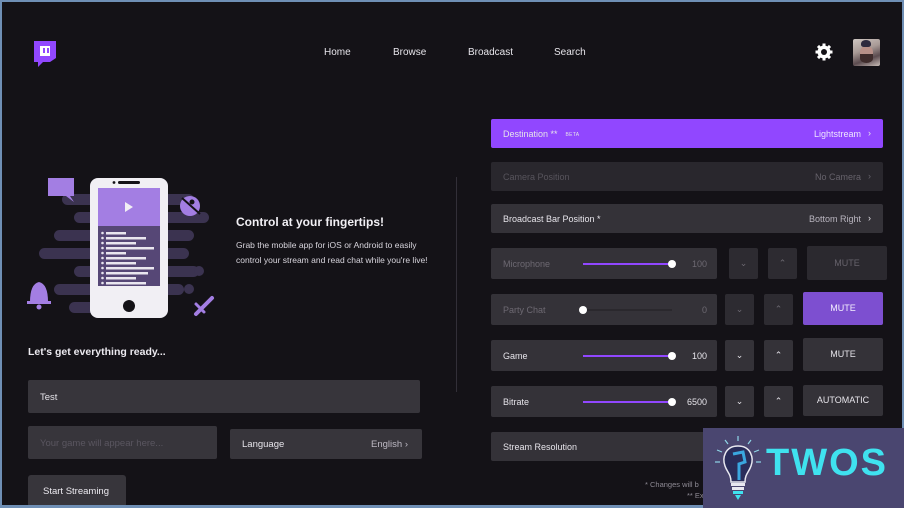 The height and width of the screenshot is (508, 904). I want to click on bitrate-increase-button: ⌃, so click(778, 401).